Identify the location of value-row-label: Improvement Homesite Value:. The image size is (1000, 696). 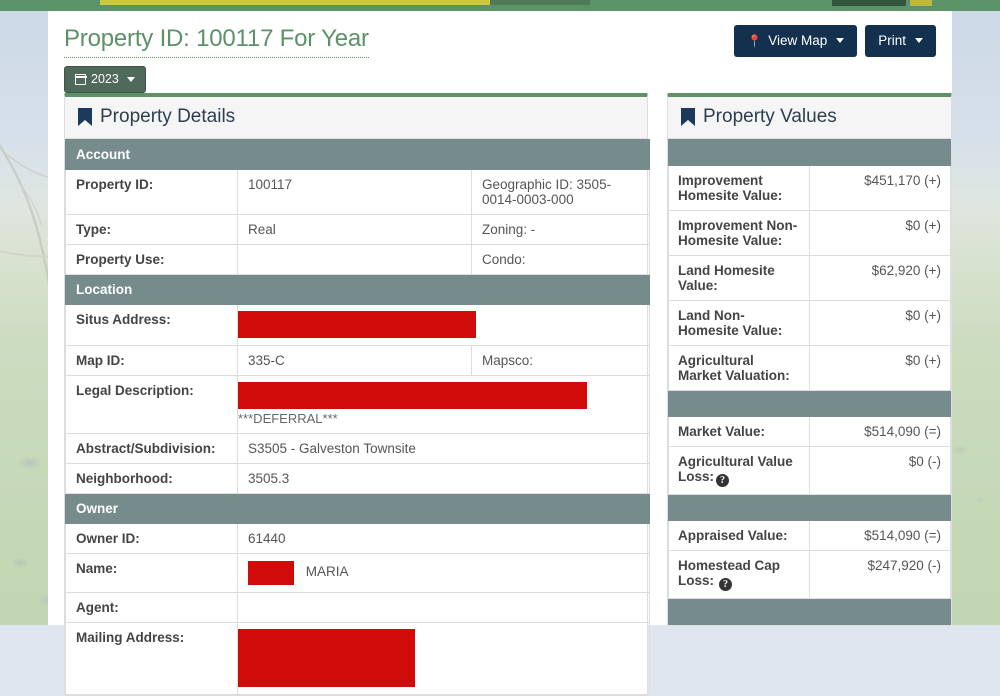
(739, 187).